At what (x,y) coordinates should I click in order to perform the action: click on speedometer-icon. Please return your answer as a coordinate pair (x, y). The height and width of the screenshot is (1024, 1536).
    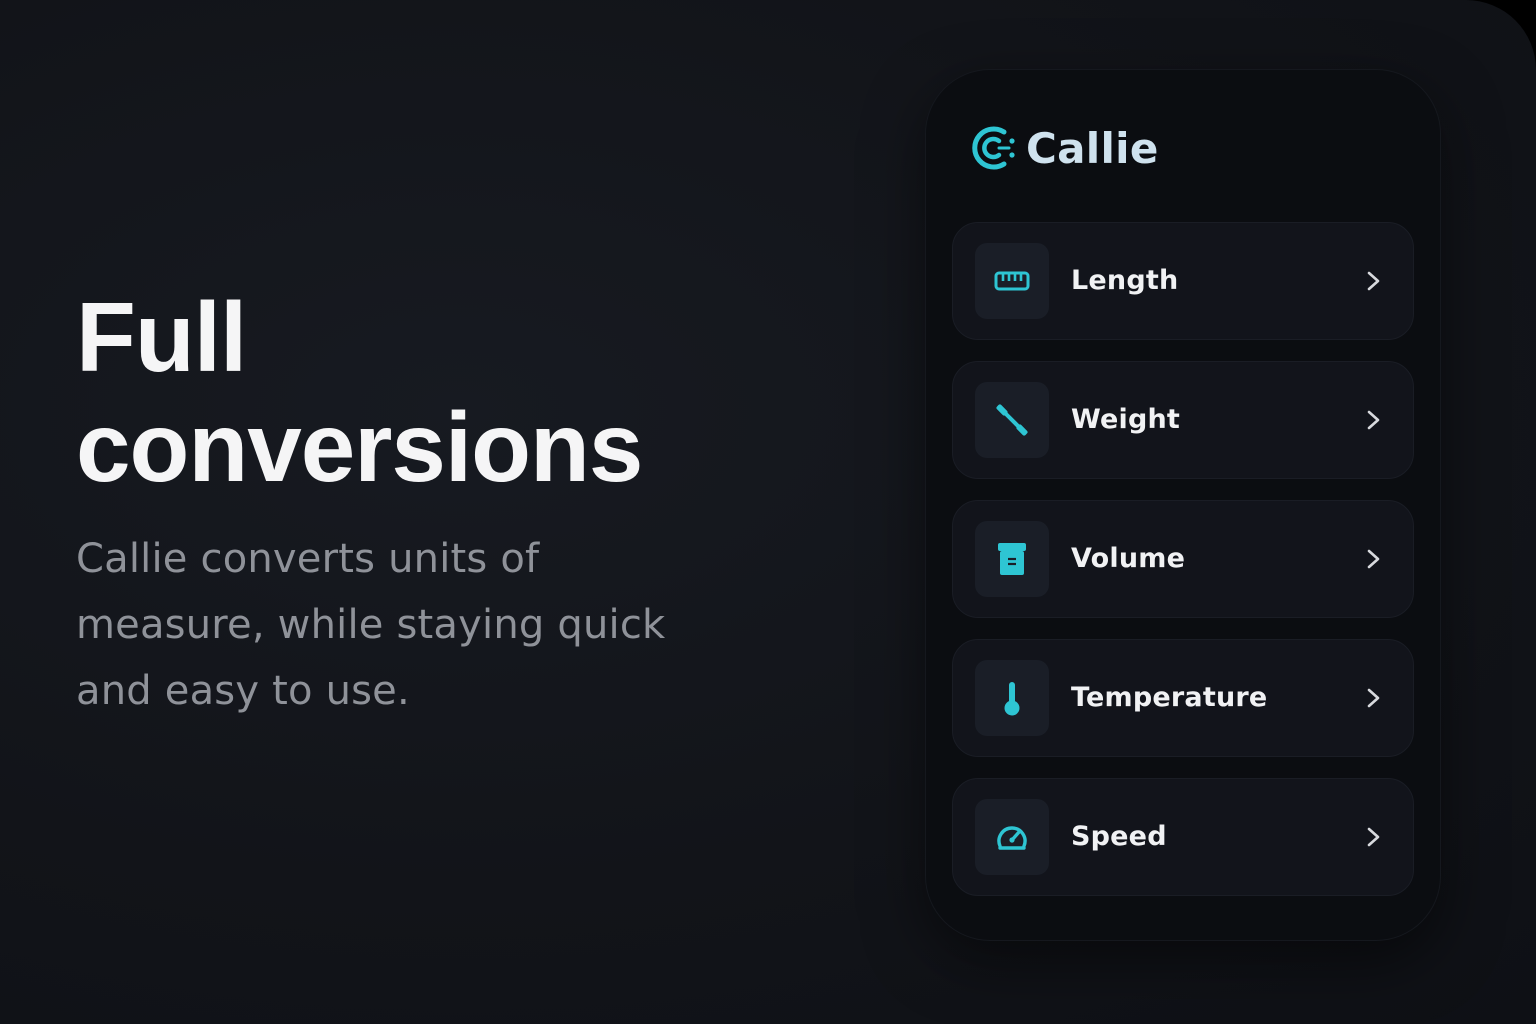
    Looking at the image, I should click on (1012, 838).